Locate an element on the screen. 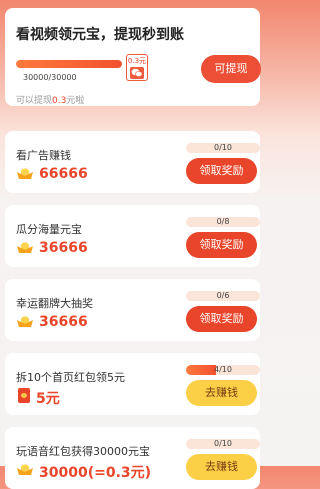 The image size is (320, 489). task-title: 看广告赚钱 is located at coordinates (43, 155).